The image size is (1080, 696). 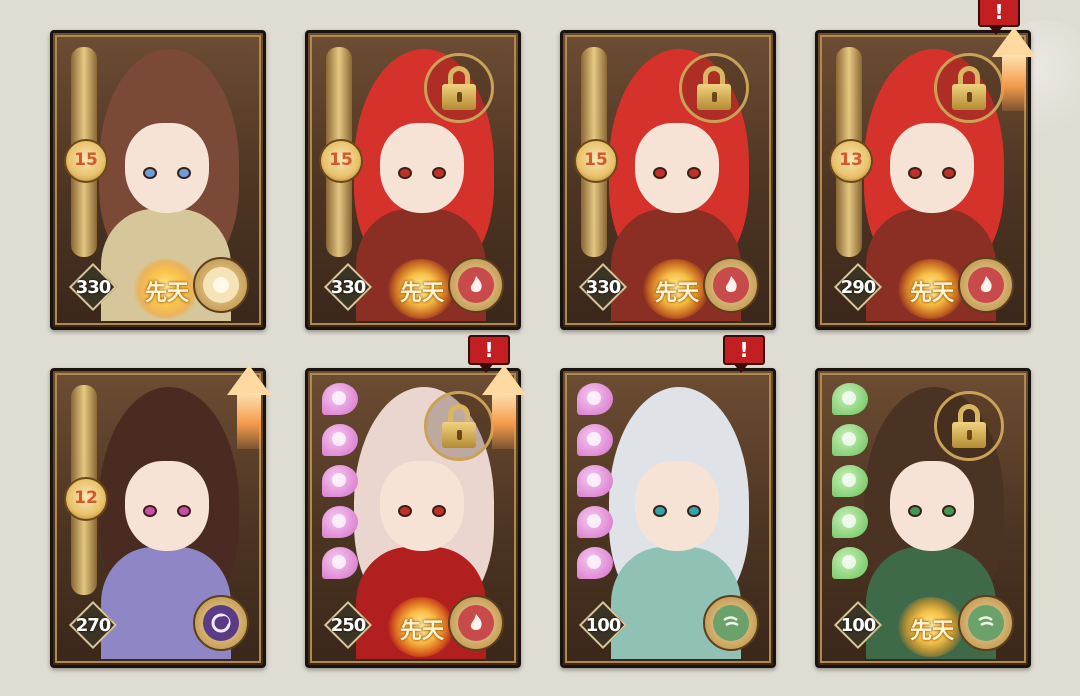 I want to click on power-value: 250, so click(x=348, y=625).